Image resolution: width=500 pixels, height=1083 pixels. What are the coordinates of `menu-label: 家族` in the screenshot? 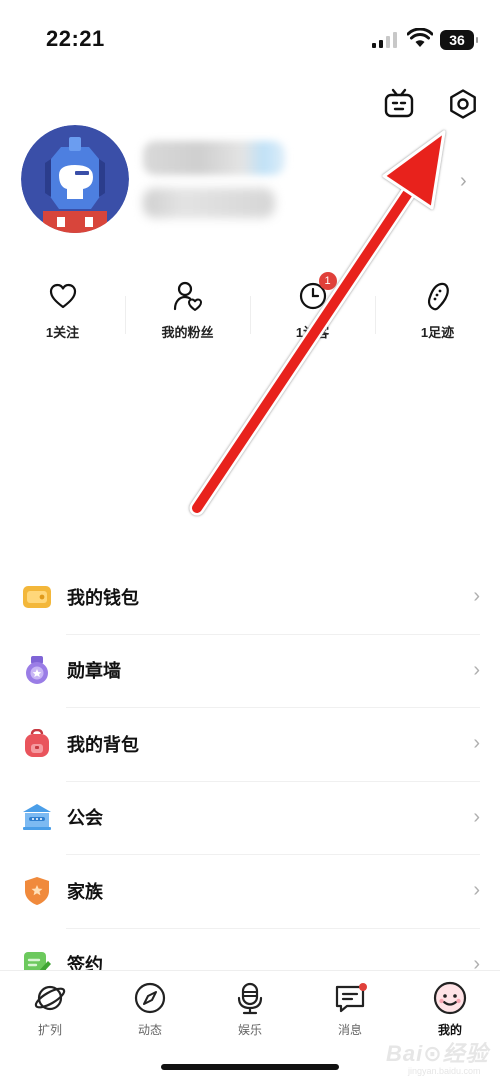 It's located at (85, 891).